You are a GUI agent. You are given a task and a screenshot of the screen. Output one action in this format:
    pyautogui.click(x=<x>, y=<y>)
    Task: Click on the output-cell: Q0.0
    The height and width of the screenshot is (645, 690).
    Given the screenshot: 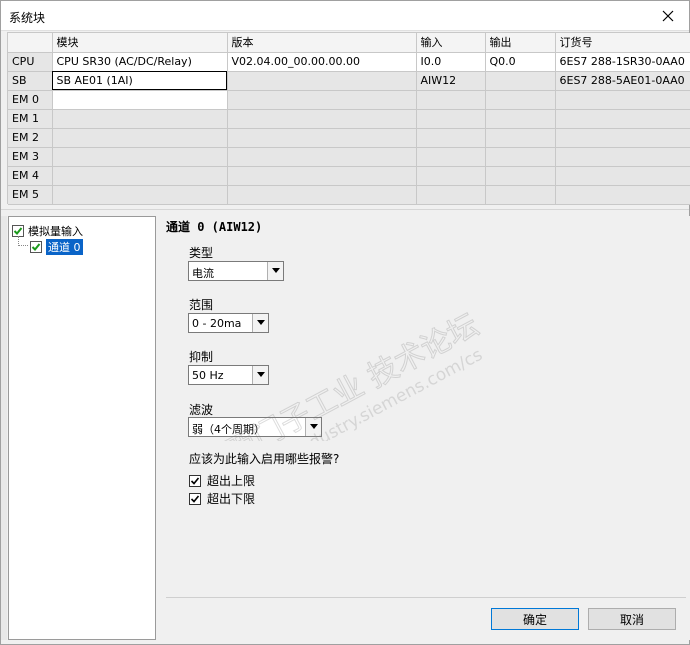 What is the action you would take?
    pyautogui.click(x=520, y=62)
    